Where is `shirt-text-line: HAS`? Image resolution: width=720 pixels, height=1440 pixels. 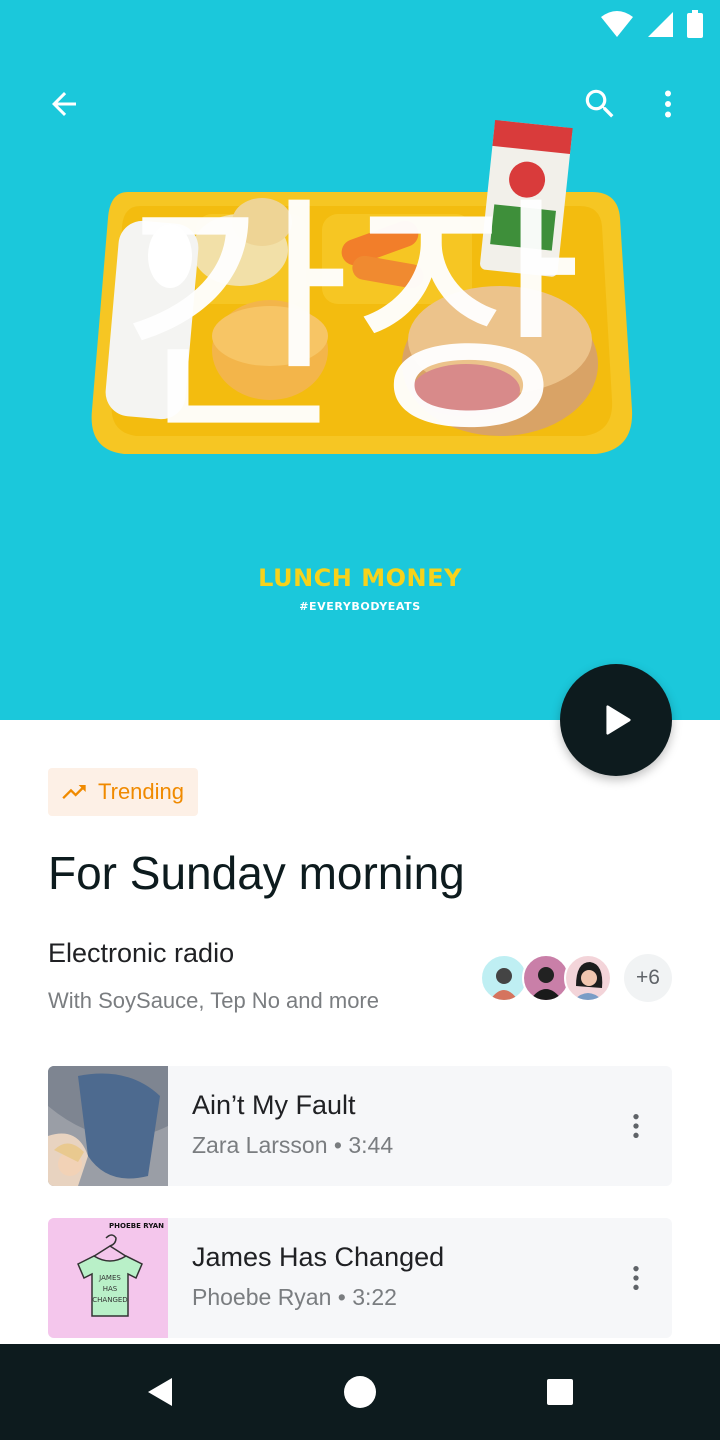
shirt-text-line: HAS is located at coordinates (110, 1289).